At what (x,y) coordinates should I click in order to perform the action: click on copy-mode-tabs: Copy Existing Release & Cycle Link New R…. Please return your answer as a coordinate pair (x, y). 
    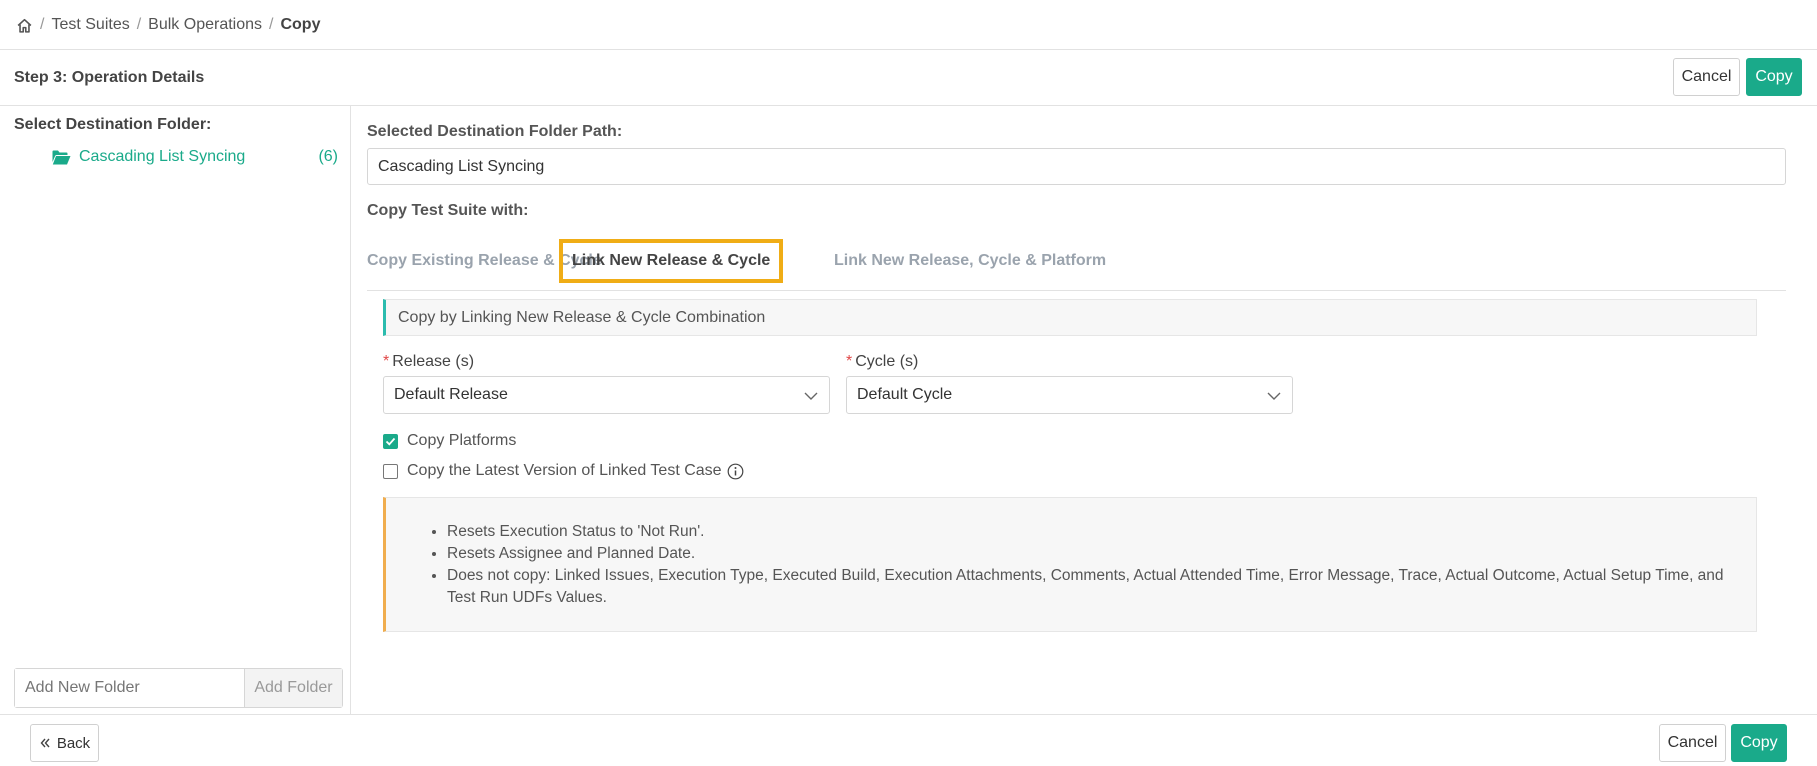
    Looking at the image, I should click on (1076, 261).